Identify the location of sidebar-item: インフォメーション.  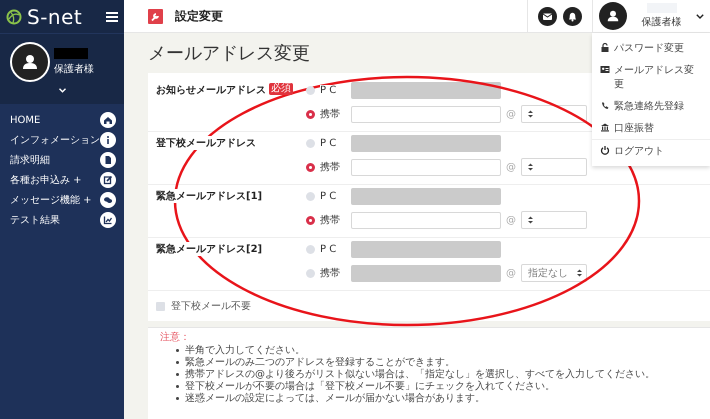
(55, 140).